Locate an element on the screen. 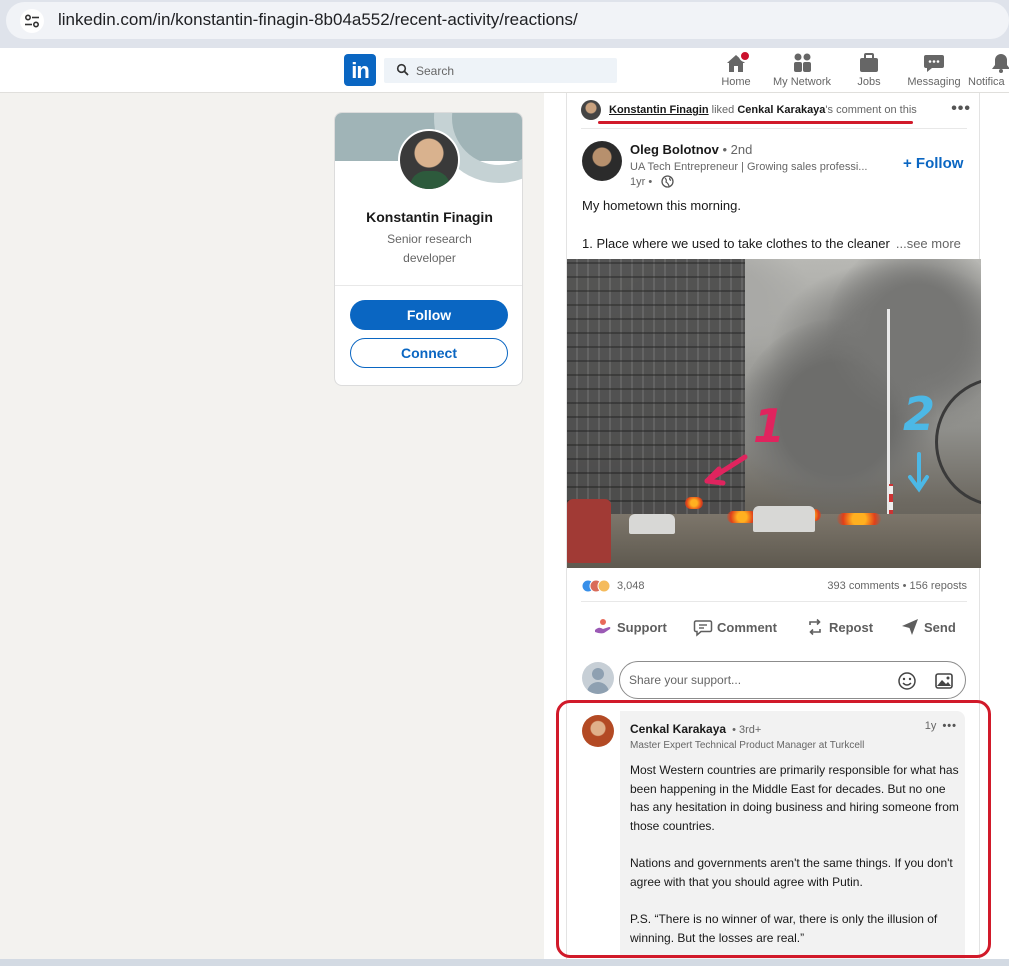 The width and height of the screenshot is (1009, 966). nav-notifications: Notifica is located at coordinates (988, 72).